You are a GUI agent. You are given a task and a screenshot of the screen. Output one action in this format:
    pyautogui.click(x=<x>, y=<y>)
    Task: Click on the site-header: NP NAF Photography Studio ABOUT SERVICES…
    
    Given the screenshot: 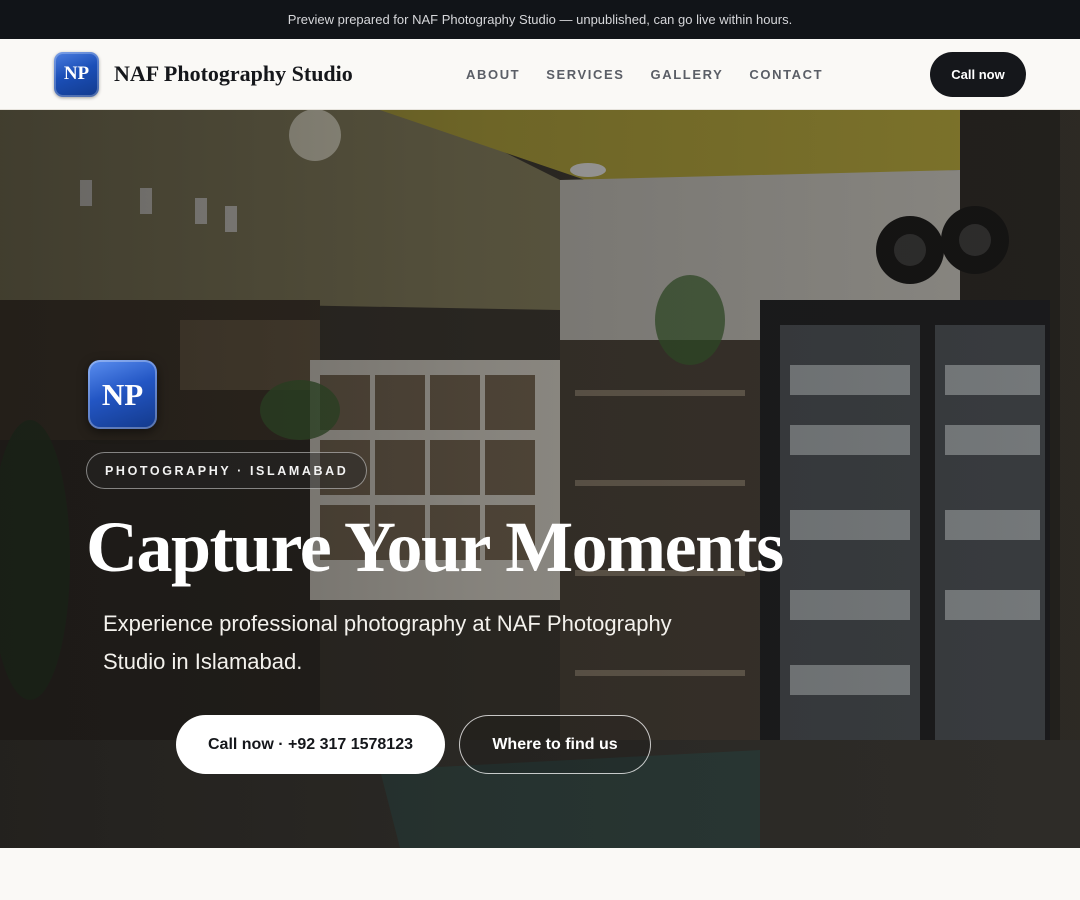 What is the action you would take?
    pyautogui.click(x=540, y=74)
    